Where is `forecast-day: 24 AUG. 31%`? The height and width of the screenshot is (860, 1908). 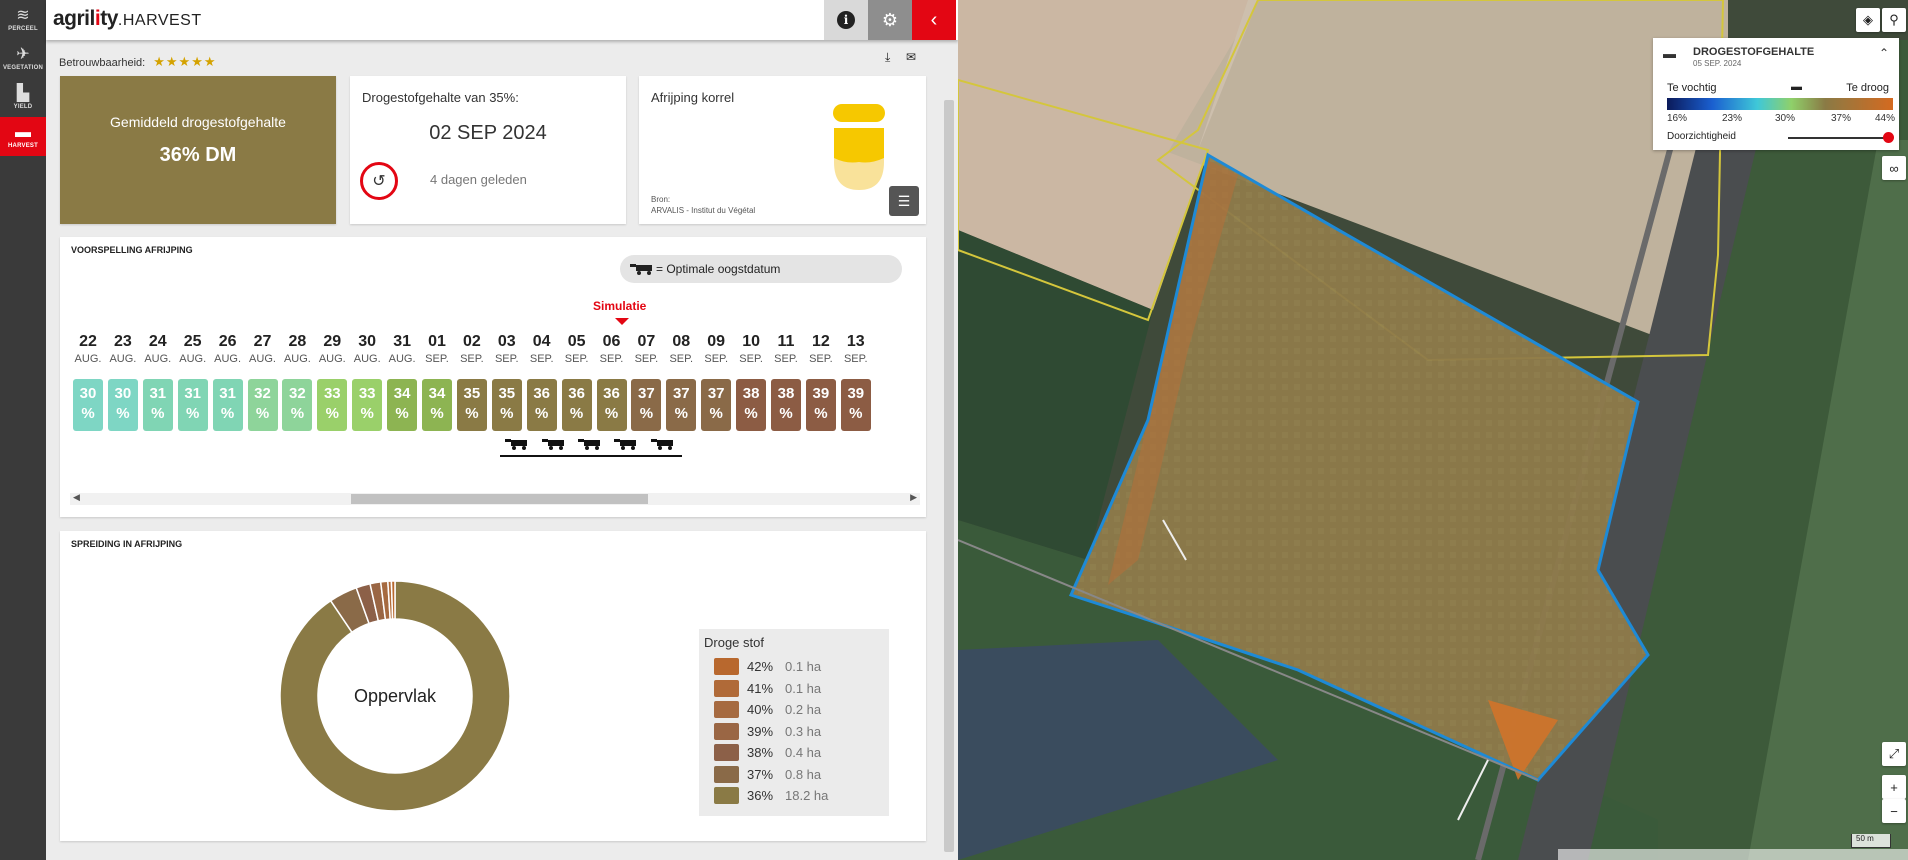 forecast-day: 24 AUG. 31% is located at coordinates (158, 382).